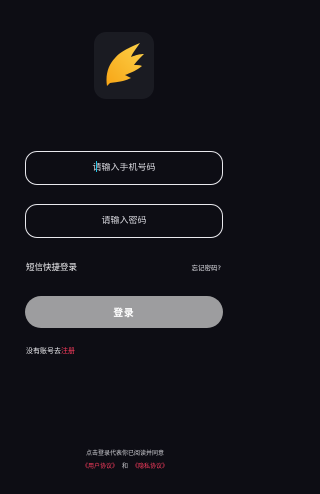 The image size is (320, 494). Describe the element at coordinates (68, 351) in the screenshot. I see `register-link: 注册` at that location.